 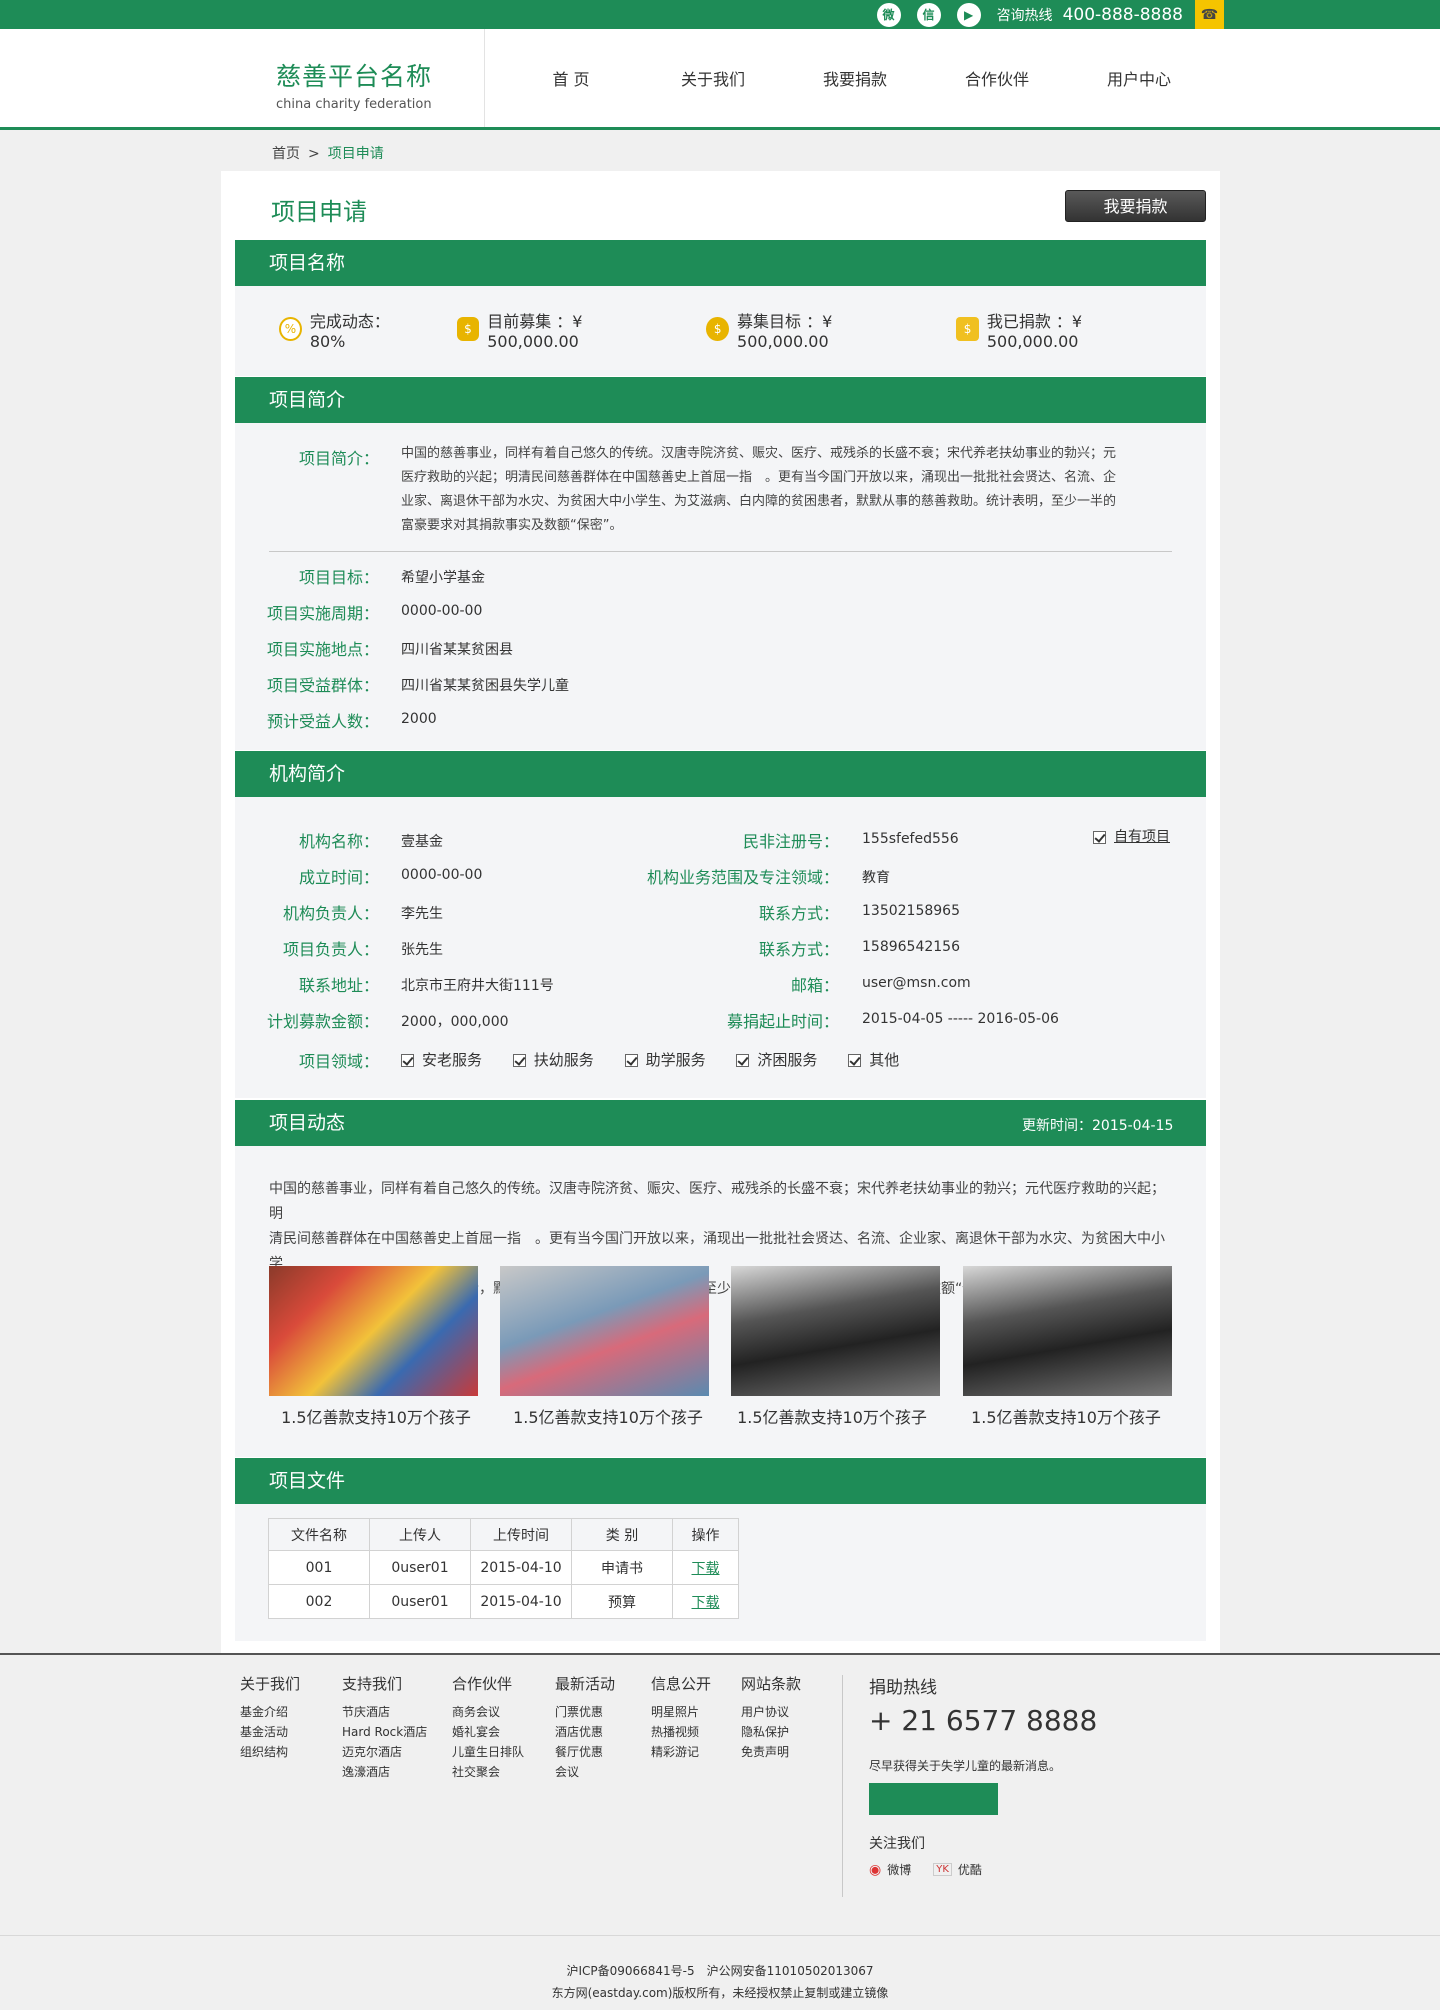 What do you see at coordinates (585, 1732) in the screenshot?
I see `footer-link: 酒店优惠` at bounding box center [585, 1732].